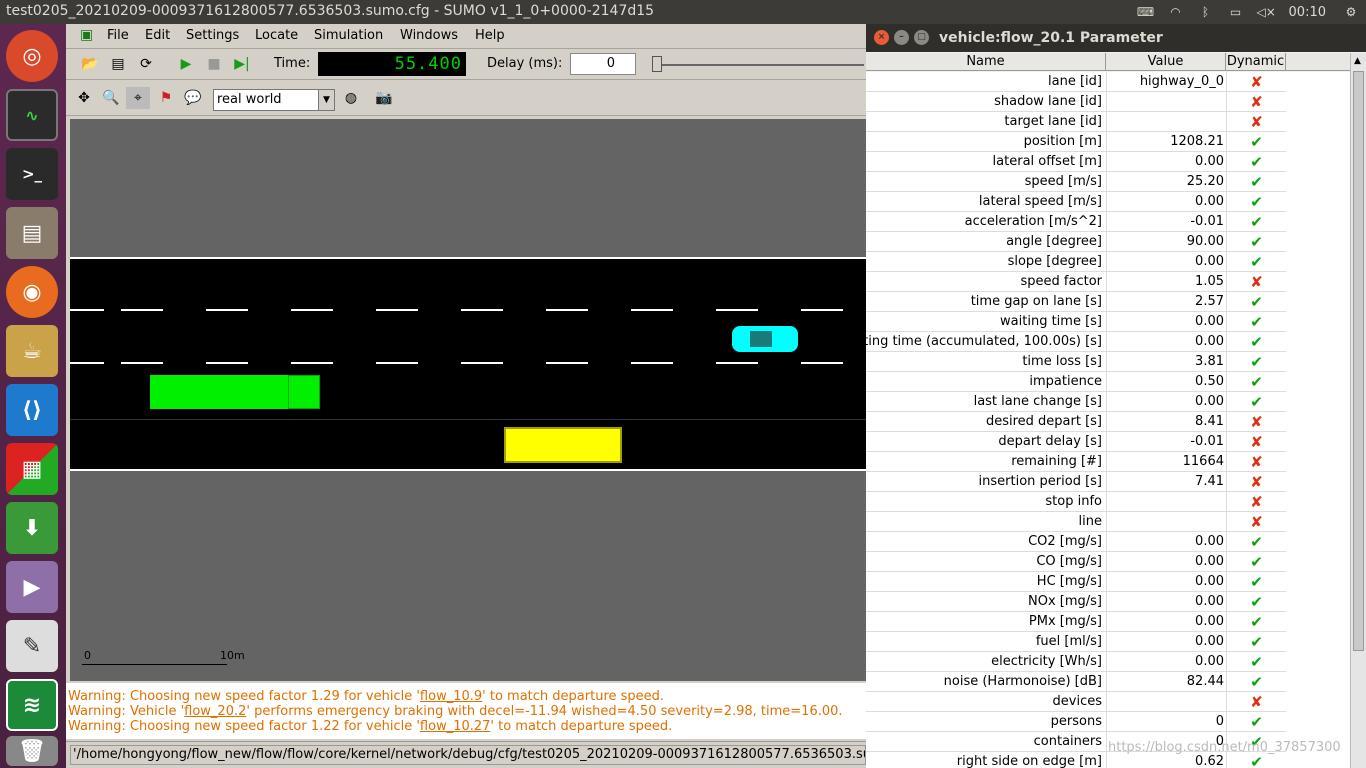 The width and height of the screenshot is (1366, 768). I want to click on table-row: HC [mg/s] 0.00 ✔, so click(1076, 582).